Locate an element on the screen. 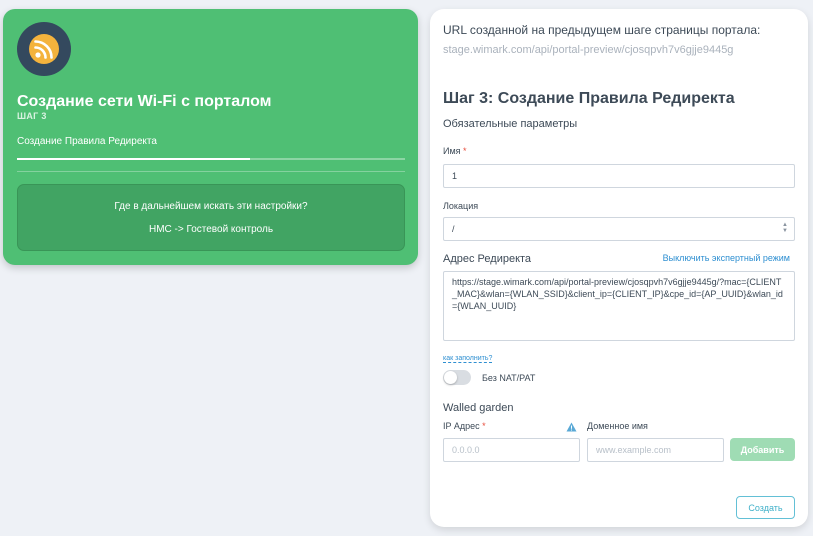 This screenshot has height=536, width=813. form-heading: Шаг 3: Создание Правила Редиректа is located at coordinates (589, 98).